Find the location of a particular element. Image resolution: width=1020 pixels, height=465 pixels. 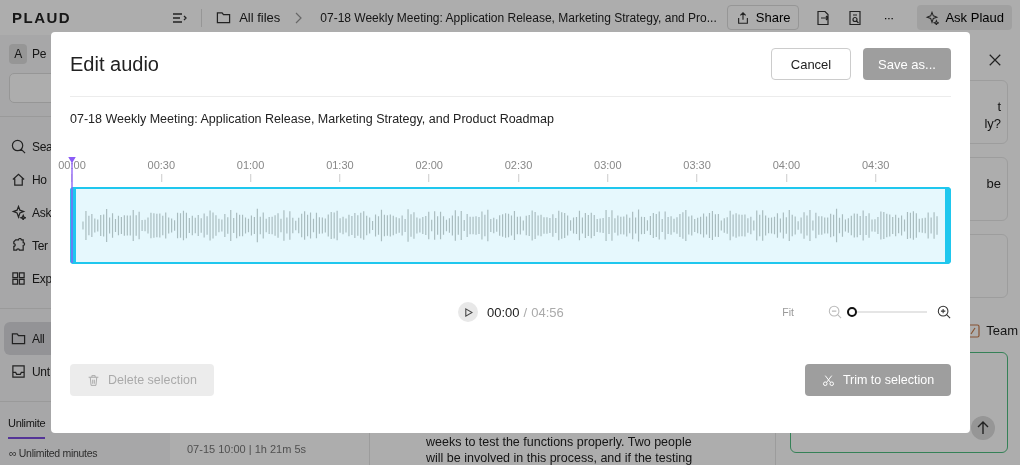

transcript-text: weeks to test the functions properly. Two people is located at coordinates (559, 442).